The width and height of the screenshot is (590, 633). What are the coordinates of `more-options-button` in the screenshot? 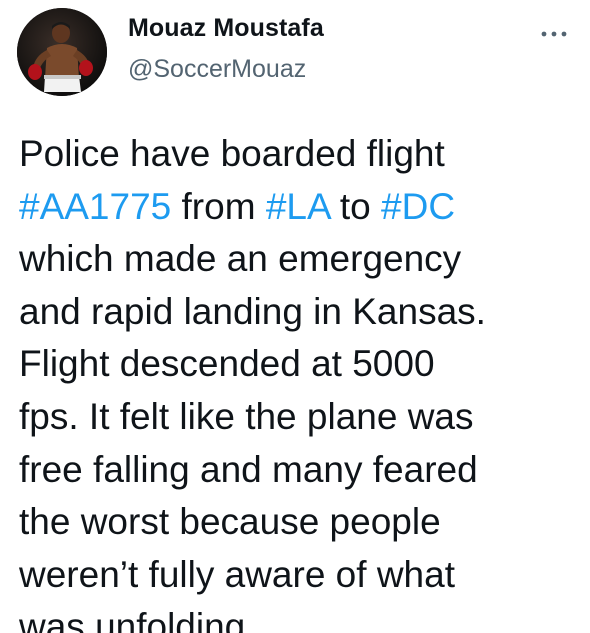 It's located at (554, 34).